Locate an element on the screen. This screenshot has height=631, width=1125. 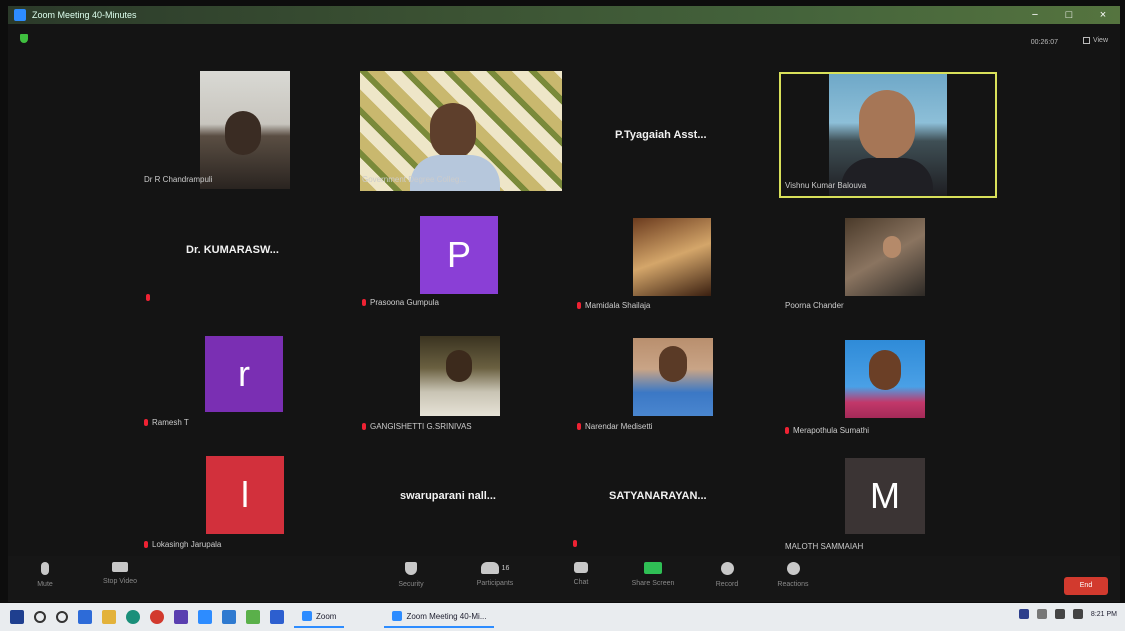
taskbar-clock: 8:21 PM is located at coordinates (1104, 614).